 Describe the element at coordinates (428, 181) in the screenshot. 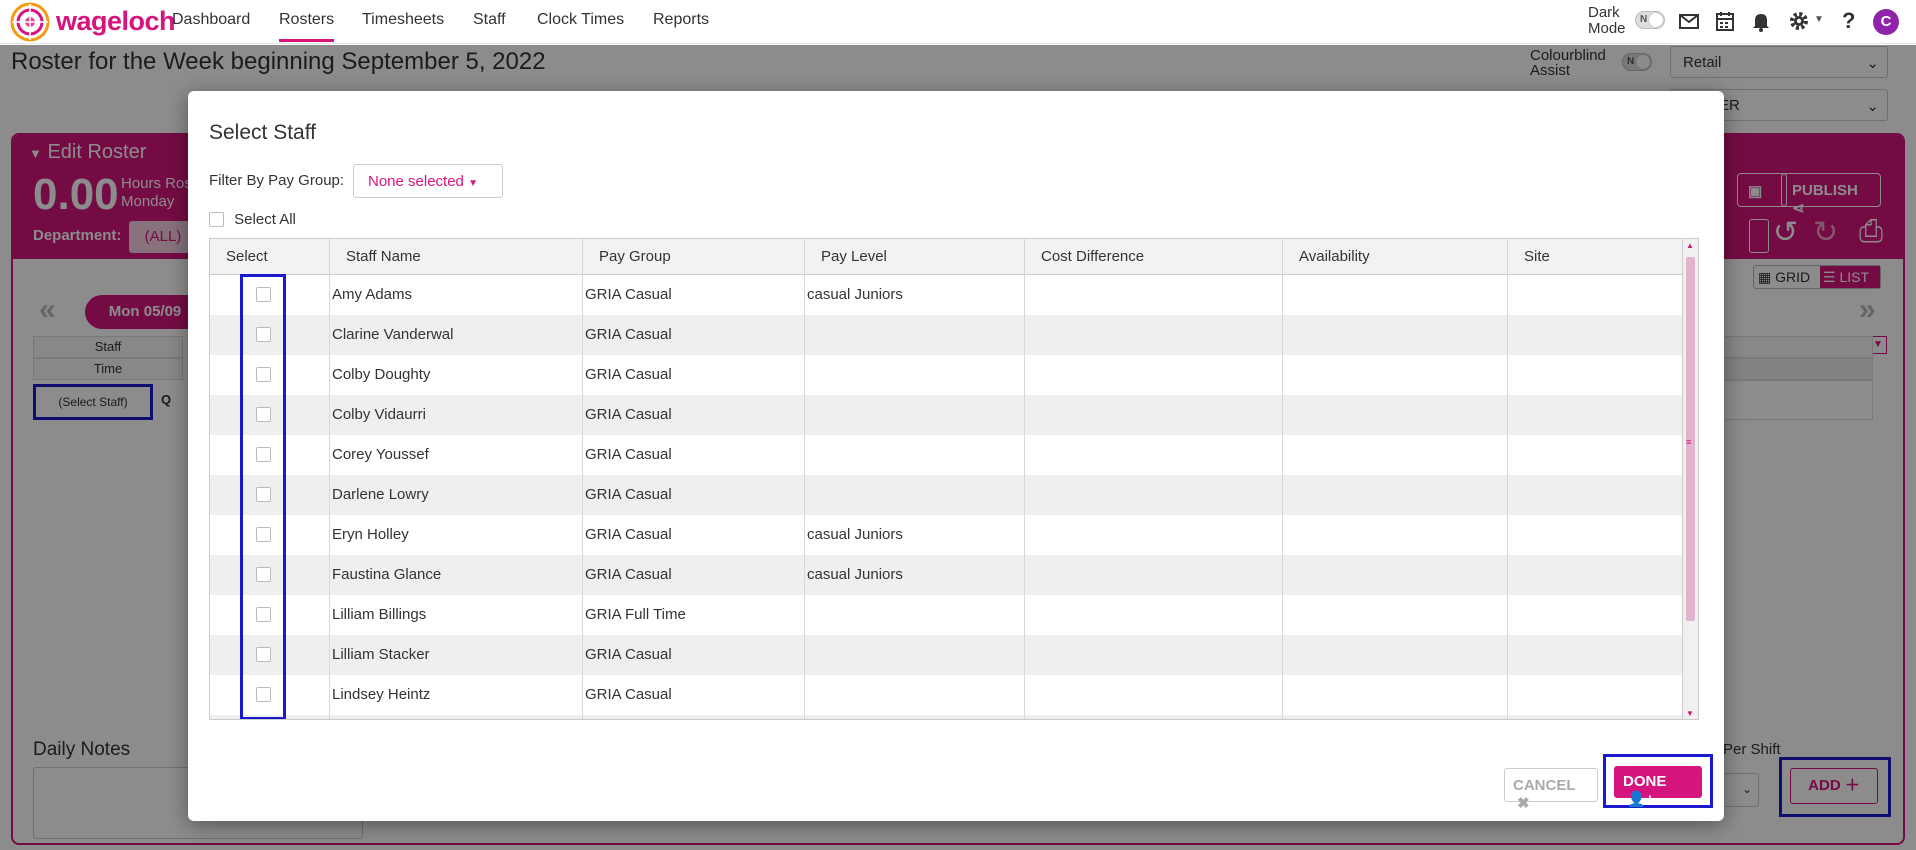

I see `filter-pay-group-dropdown: None selected ▼` at that location.